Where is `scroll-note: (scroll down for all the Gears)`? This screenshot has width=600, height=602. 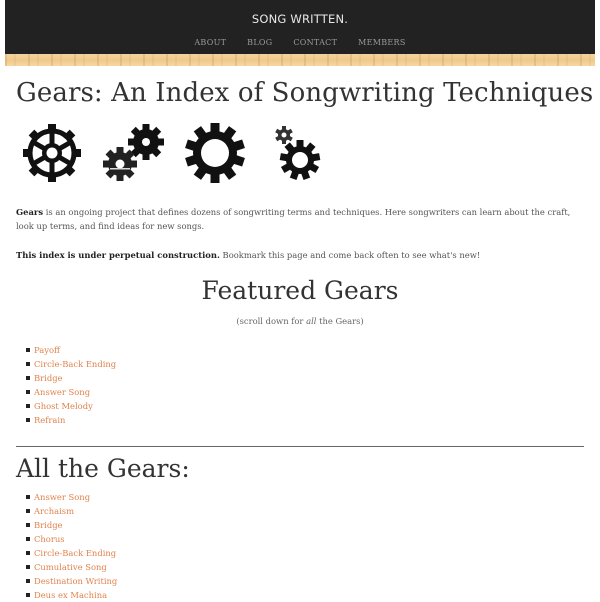
scroll-note: (scroll down for all the Gears) is located at coordinates (300, 321).